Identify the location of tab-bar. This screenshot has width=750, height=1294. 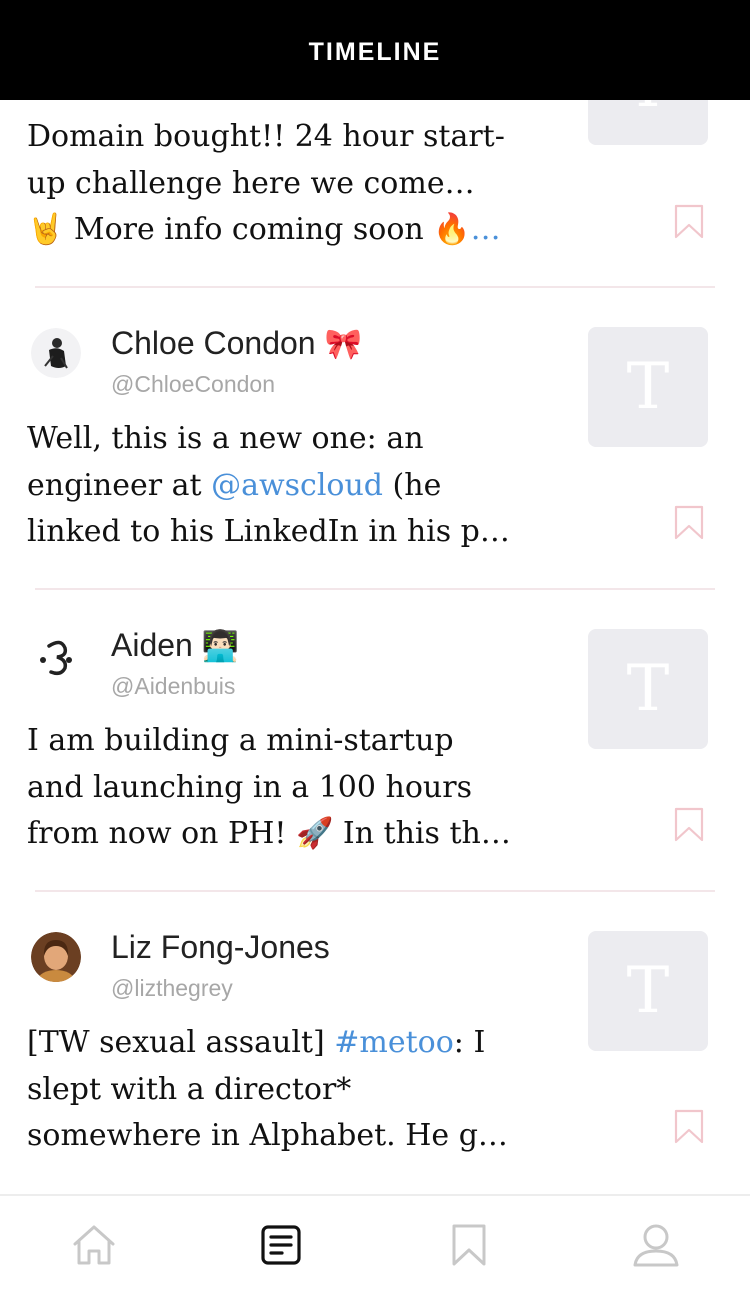
(375, 1244).